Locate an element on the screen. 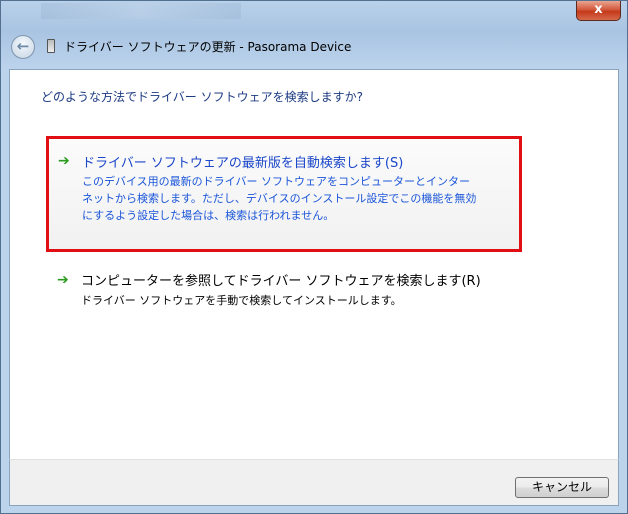  description-line: このデバイス用の最新のドライバー ソフトウェアをコンピューターとインター is located at coordinates (276, 181).